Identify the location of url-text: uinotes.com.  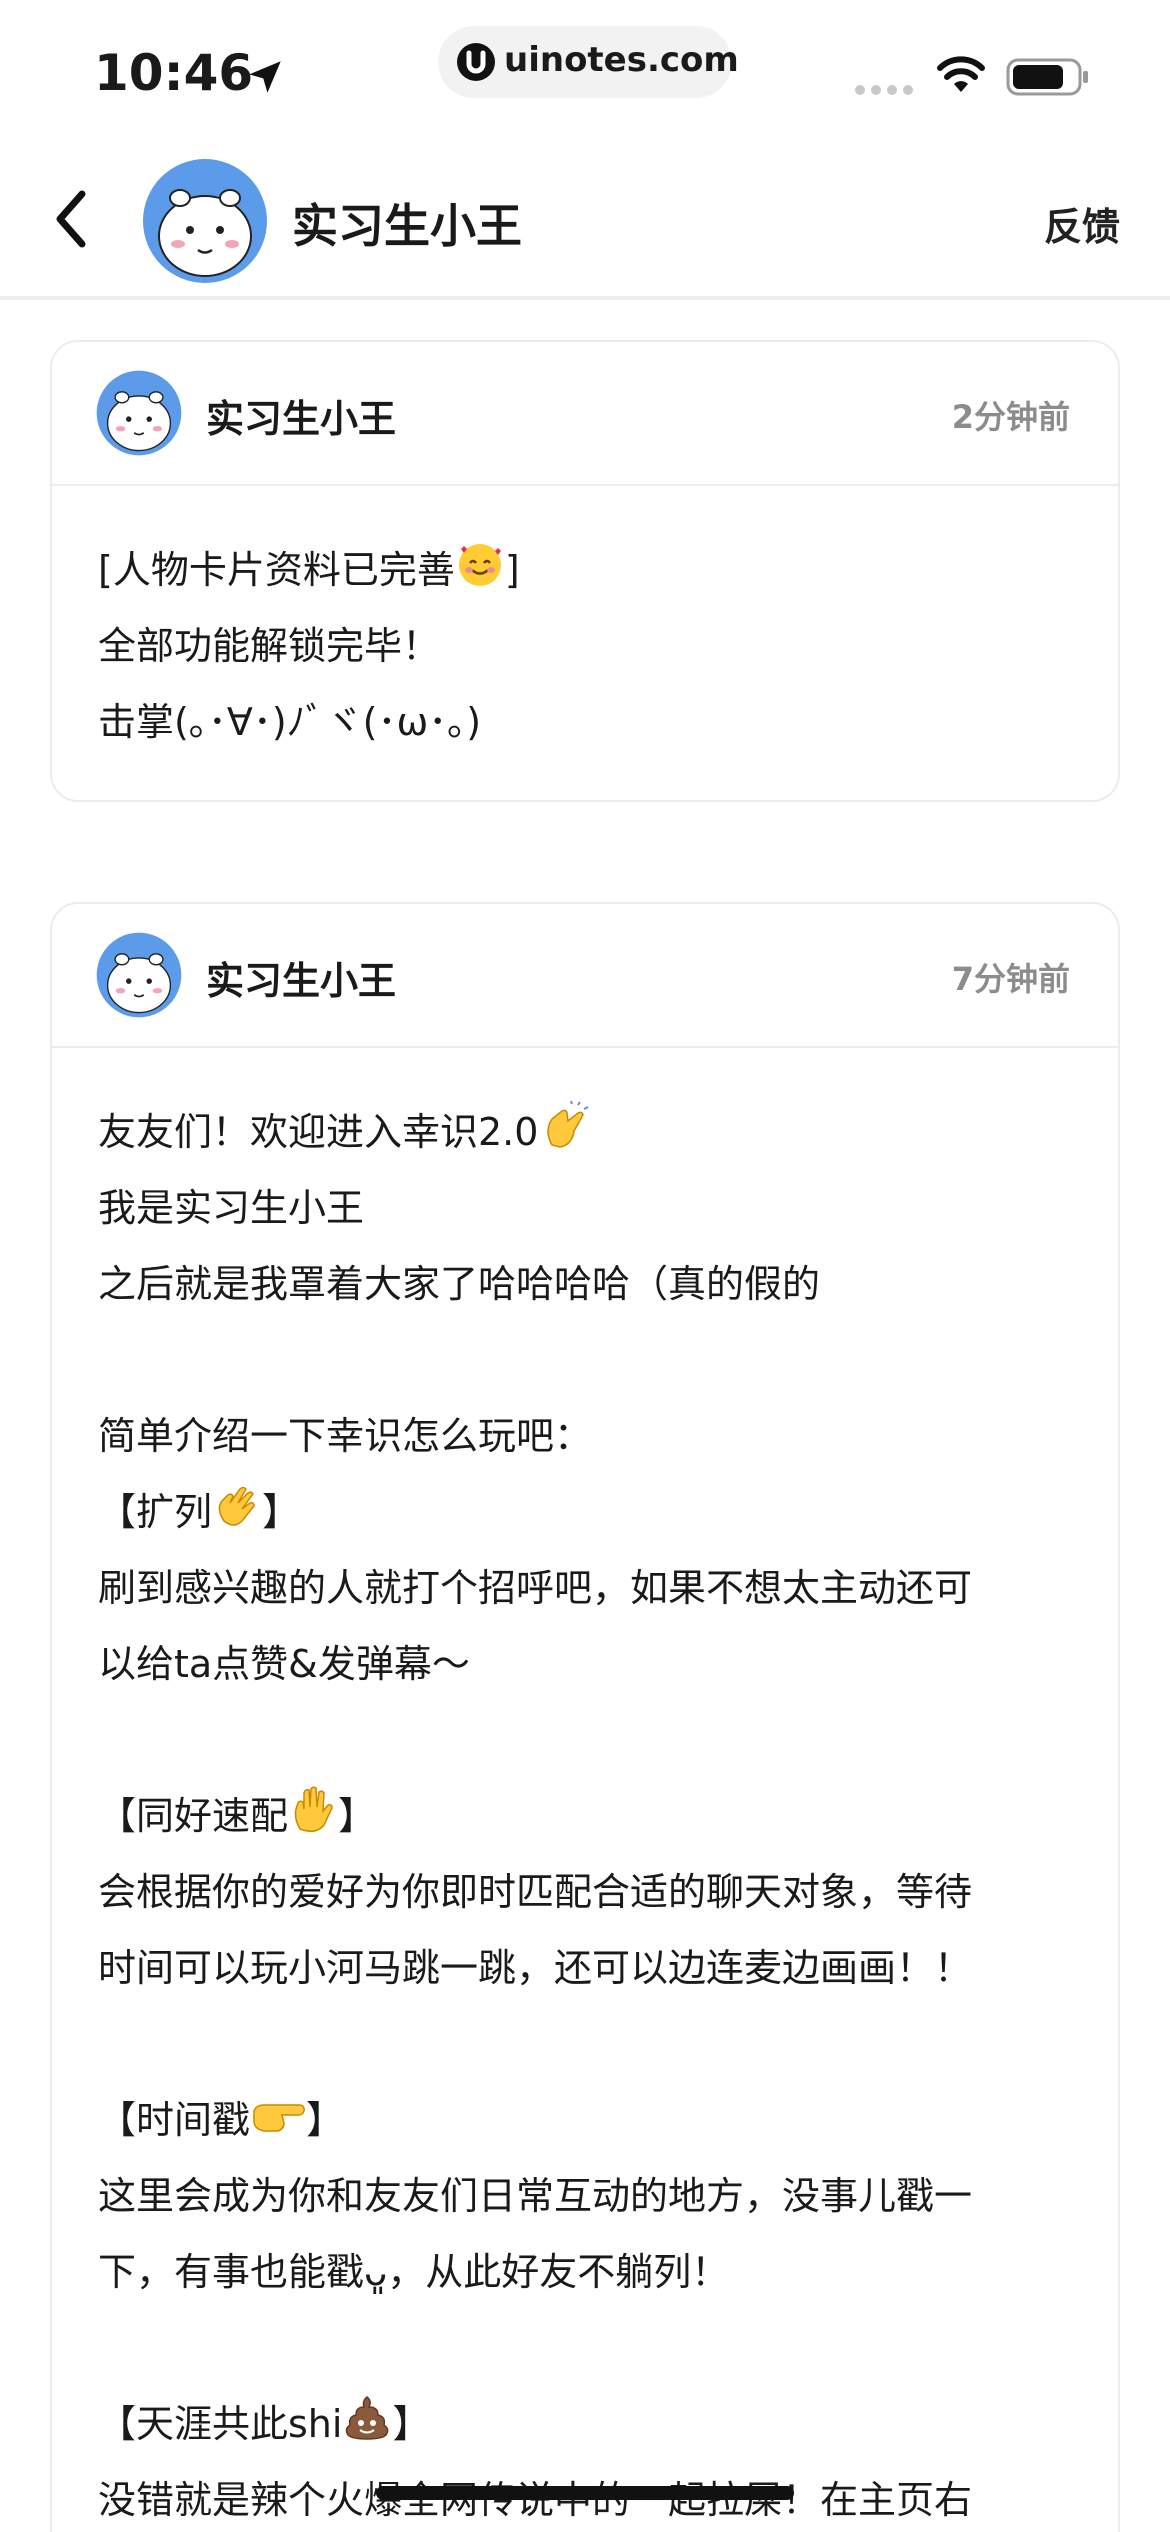
(621, 60).